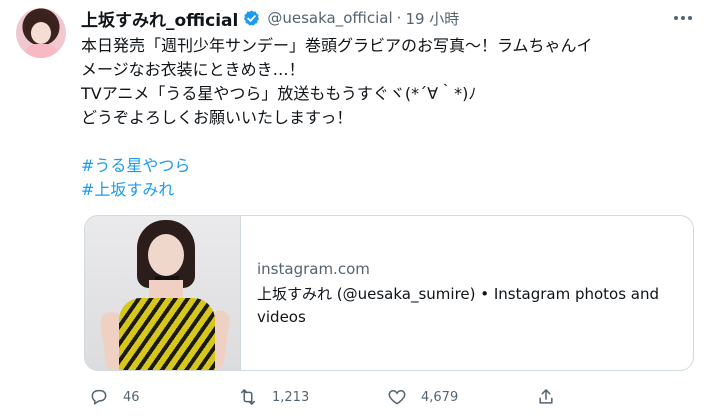 The image size is (710, 419). What do you see at coordinates (166, 255) in the screenshot?
I see `photo-face` at bounding box center [166, 255].